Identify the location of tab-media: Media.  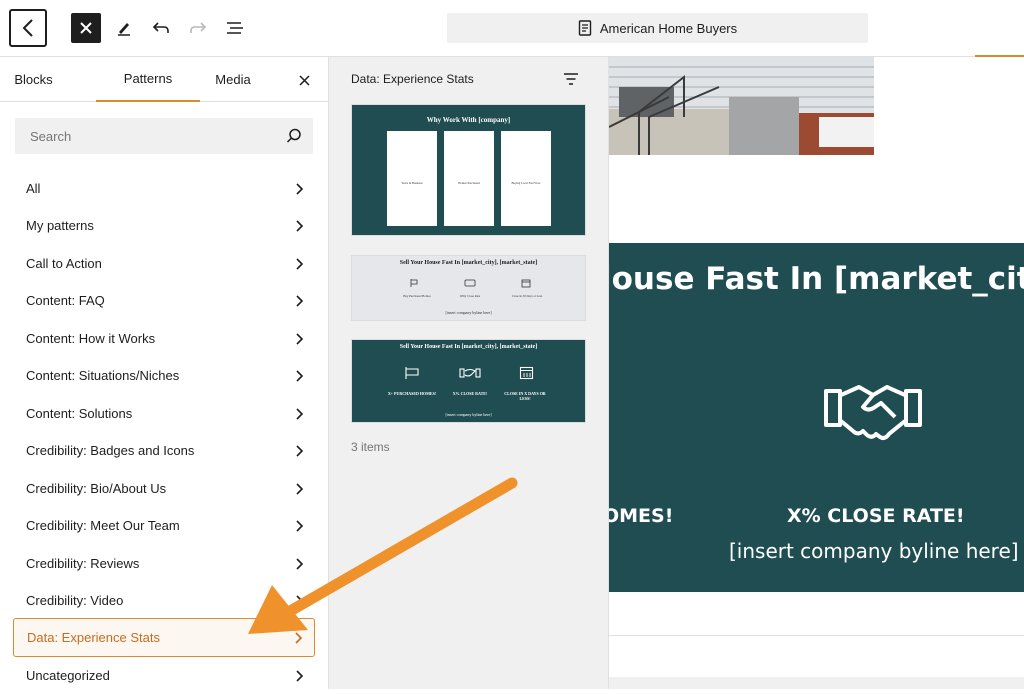
(233, 79).